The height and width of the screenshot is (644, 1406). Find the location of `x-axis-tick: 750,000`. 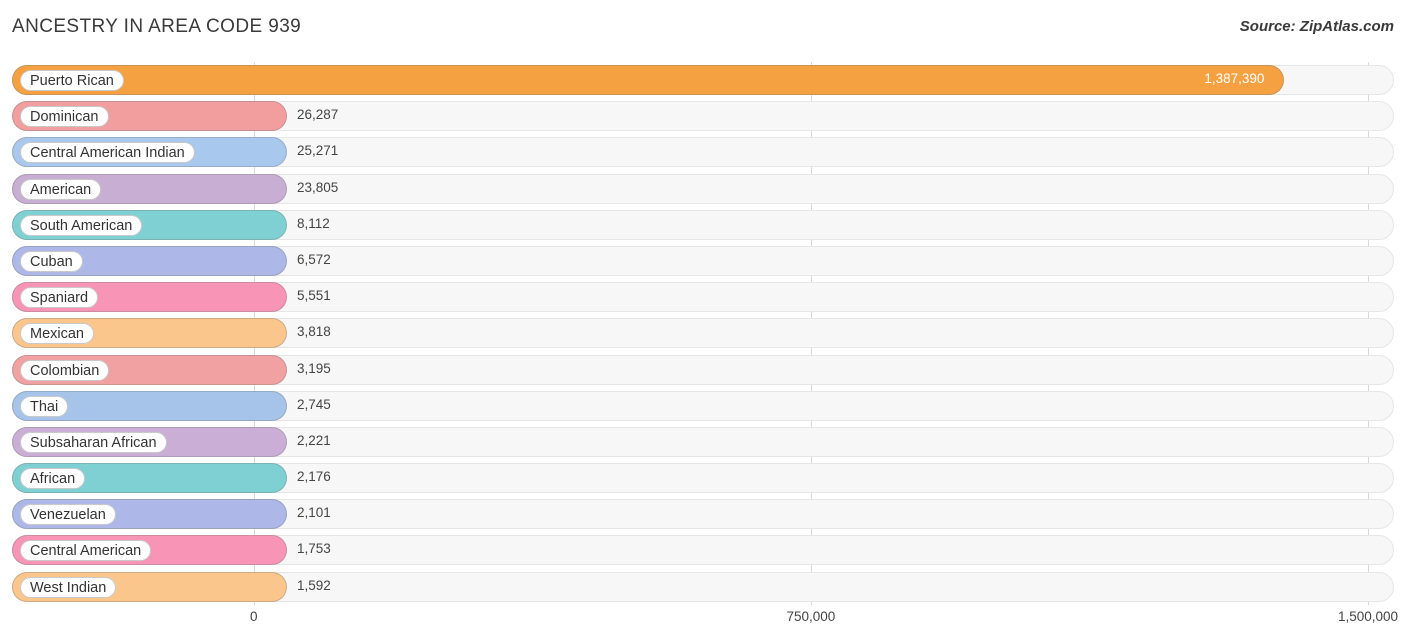

x-axis-tick: 750,000 is located at coordinates (811, 616).